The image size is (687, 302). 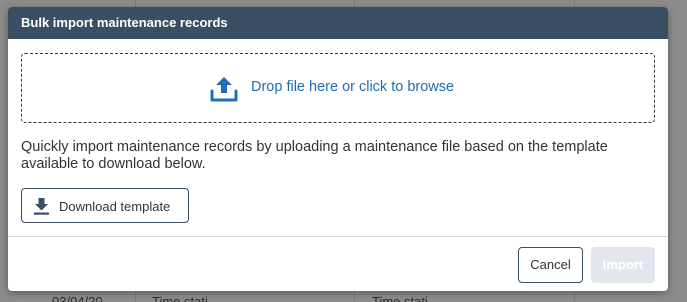 What do you see at coordinates (352, 87) in the screenshot?
I see `dropzone-label: Drop file here or click to browse` at bounding box center [352, 87].